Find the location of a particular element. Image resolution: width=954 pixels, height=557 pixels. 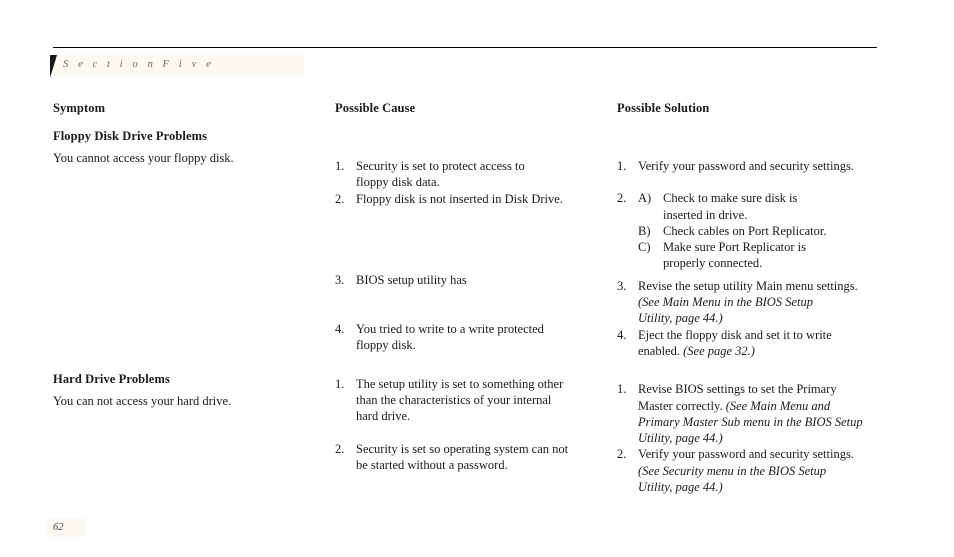

list-text-cont: inserted in drive. is located at coordinates (705, 214).